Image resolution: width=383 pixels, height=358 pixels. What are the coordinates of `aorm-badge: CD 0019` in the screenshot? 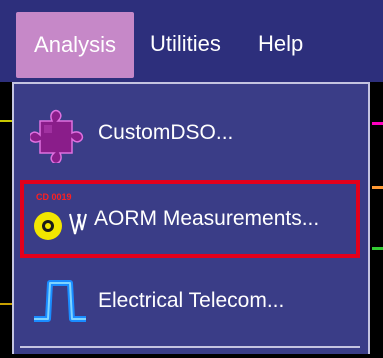 It's located at (54, 197).